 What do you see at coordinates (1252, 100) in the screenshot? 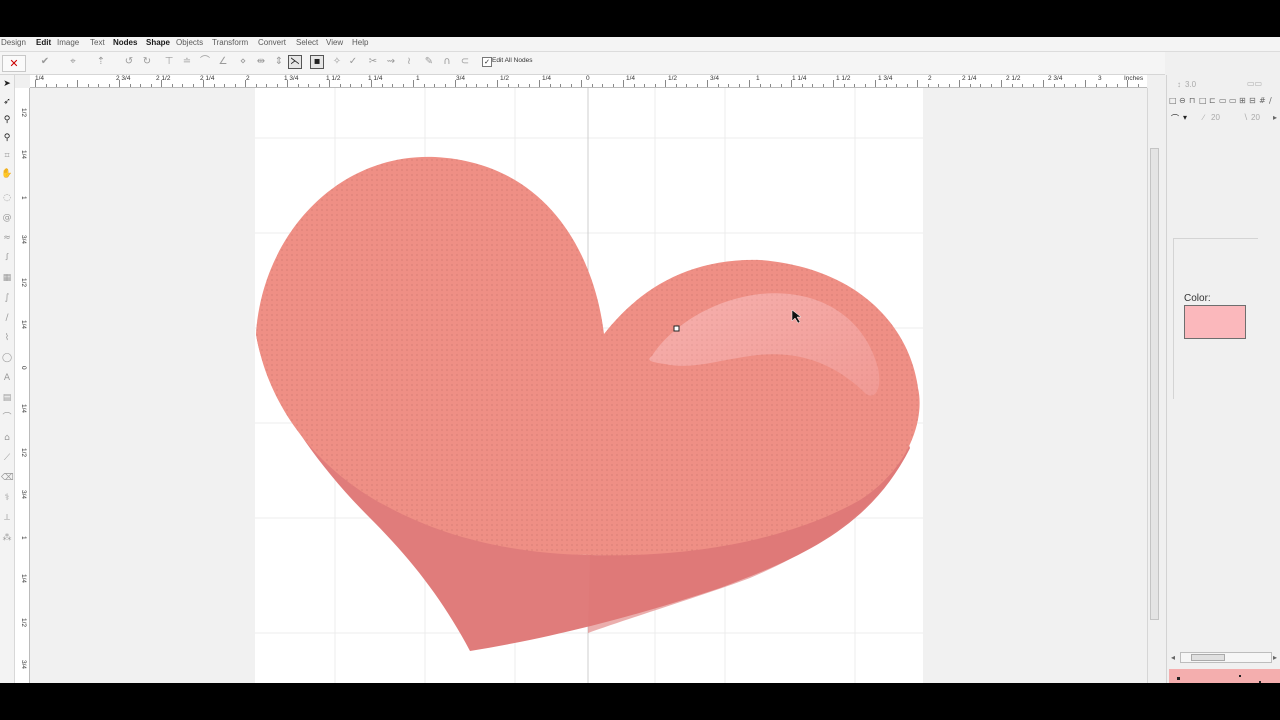
I see `list-icon: ⊟` at bounding box center [1252, 100].